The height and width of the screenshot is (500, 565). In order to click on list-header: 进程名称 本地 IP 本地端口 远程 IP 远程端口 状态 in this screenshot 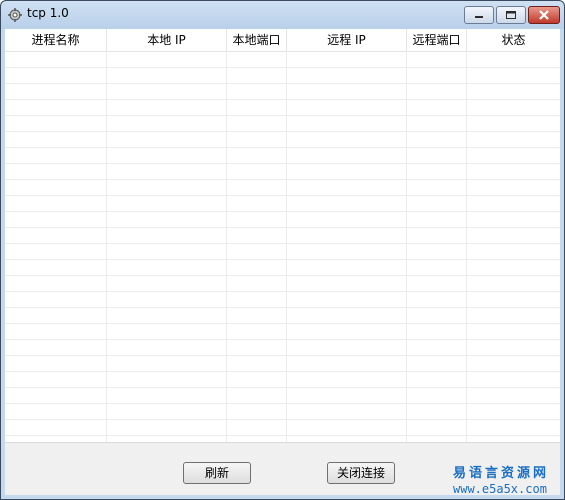, I will do `click(282, 40)`.